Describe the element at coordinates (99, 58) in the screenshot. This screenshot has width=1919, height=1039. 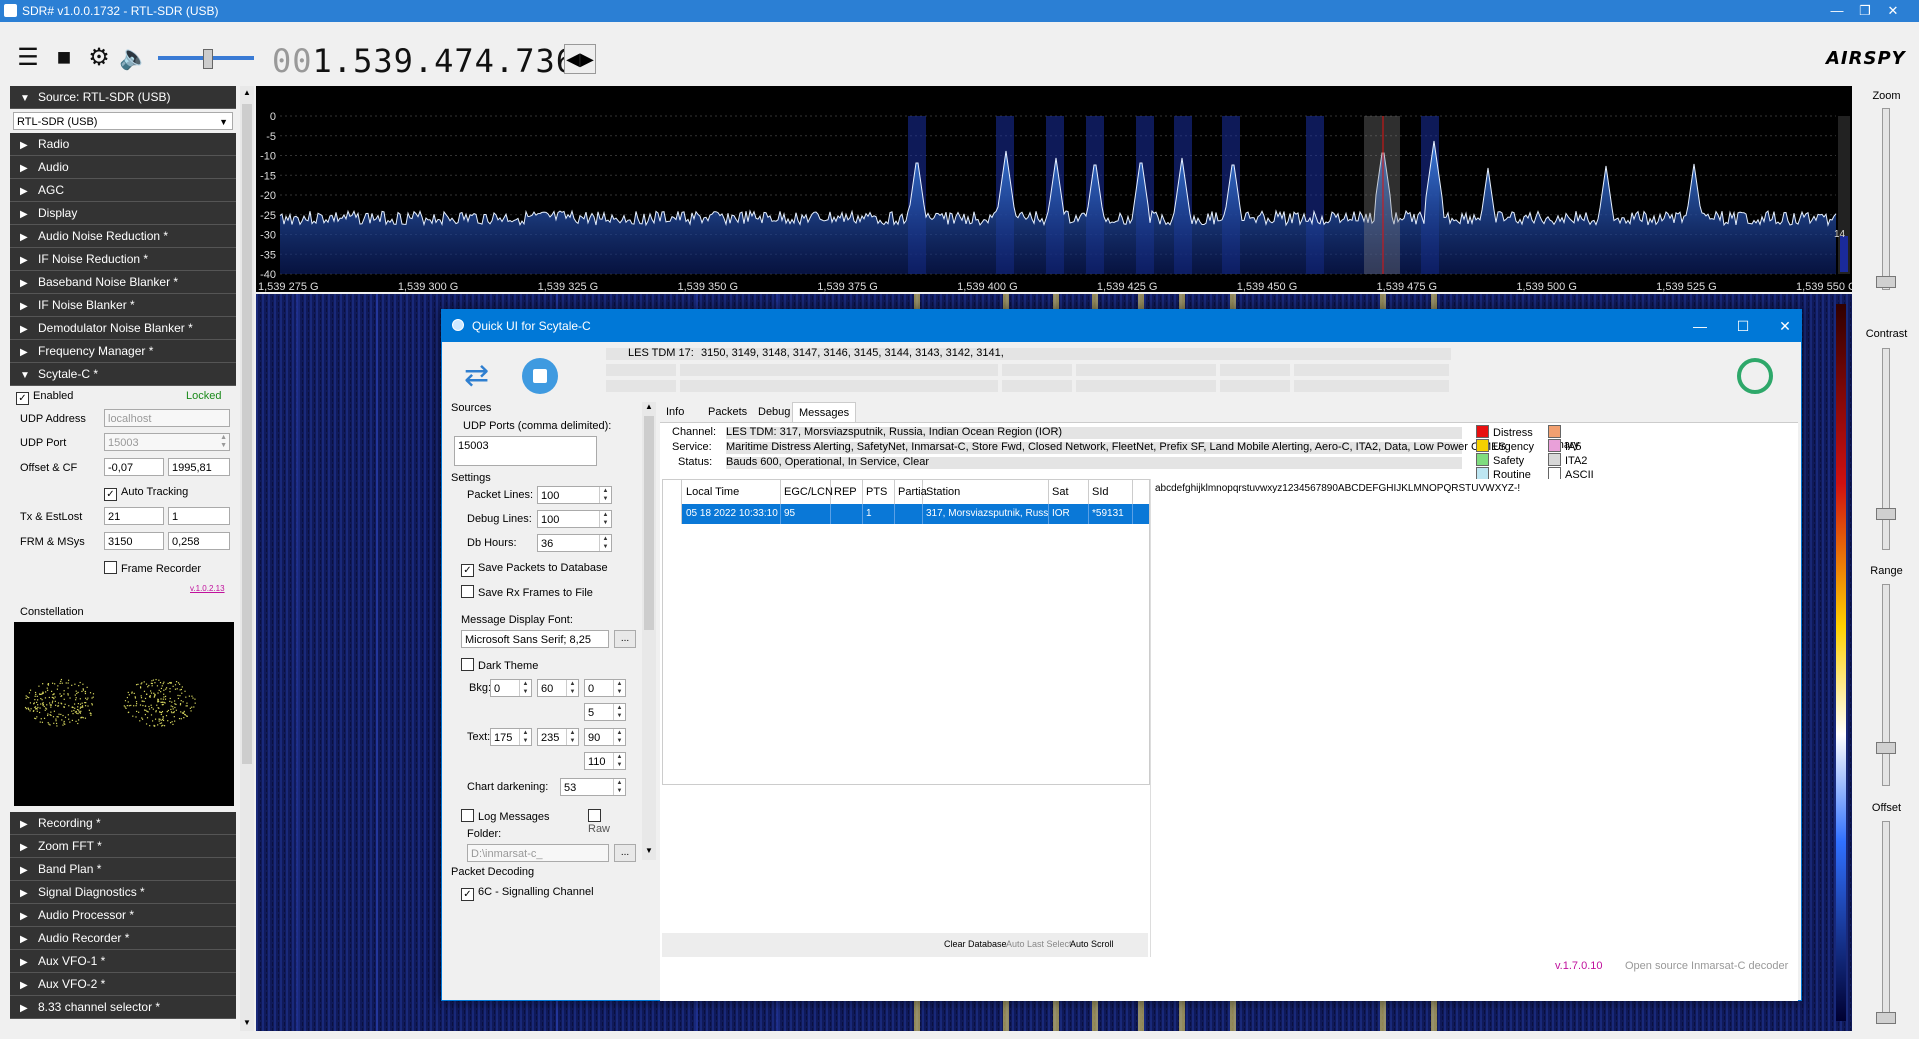
I see `gear-icon: ⚙` at that location.